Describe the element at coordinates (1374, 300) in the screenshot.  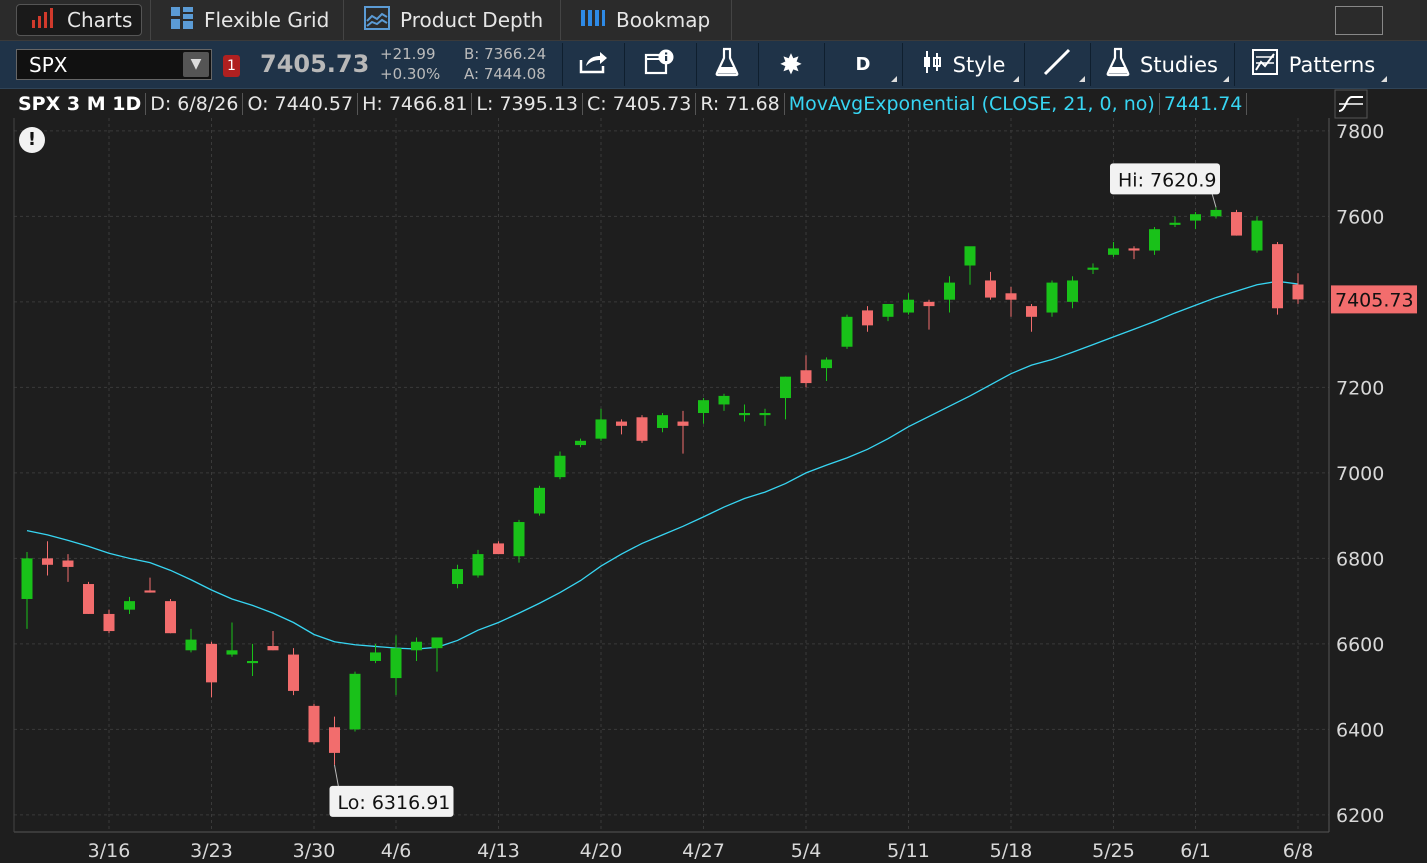
I see `last-price-label: 7405.73` at that location.